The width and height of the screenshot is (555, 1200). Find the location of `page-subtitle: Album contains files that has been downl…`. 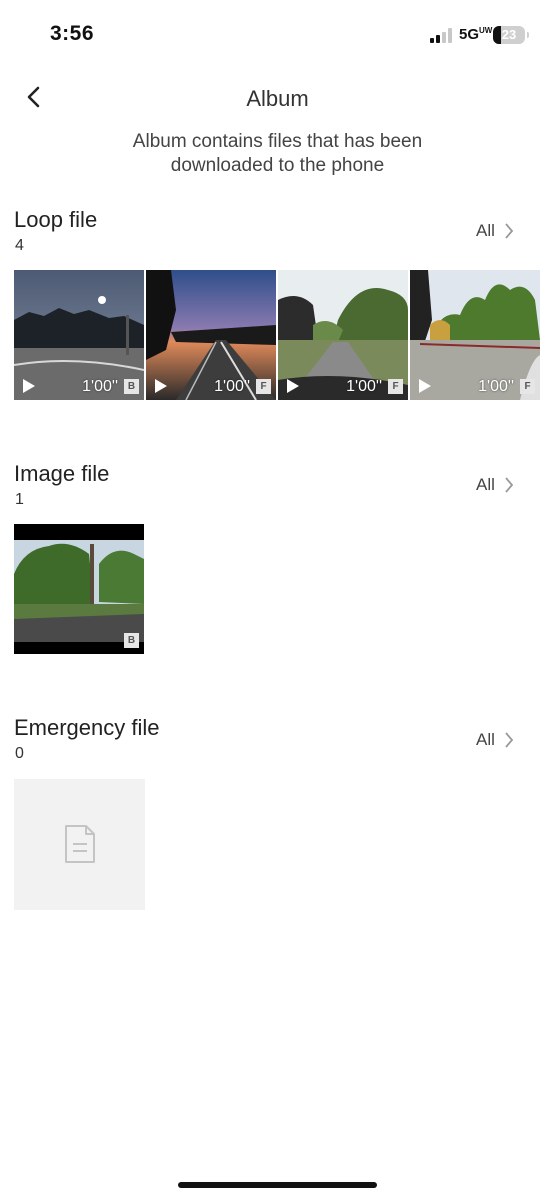

page-subtitle: Album contains files that has been downl… is located at coordinates (277, 153).